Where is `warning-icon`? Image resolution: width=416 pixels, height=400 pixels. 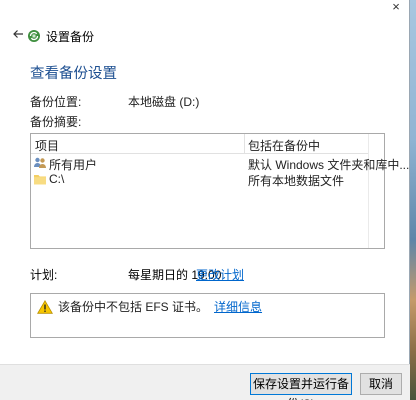
warning-icon is located at coordinates (45, 307).